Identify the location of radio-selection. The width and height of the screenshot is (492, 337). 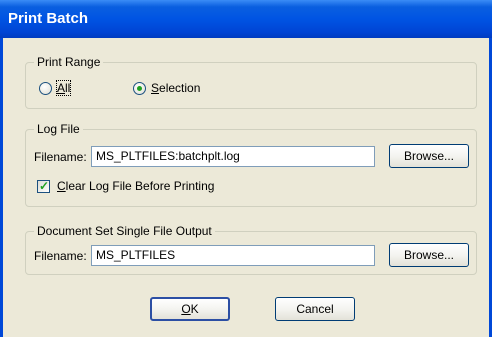
(139, 88).